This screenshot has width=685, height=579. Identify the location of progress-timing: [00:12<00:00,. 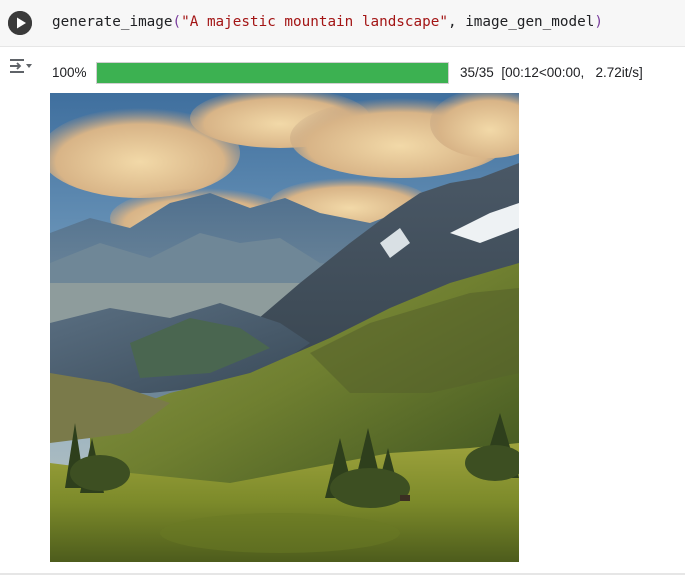
(543, 72).